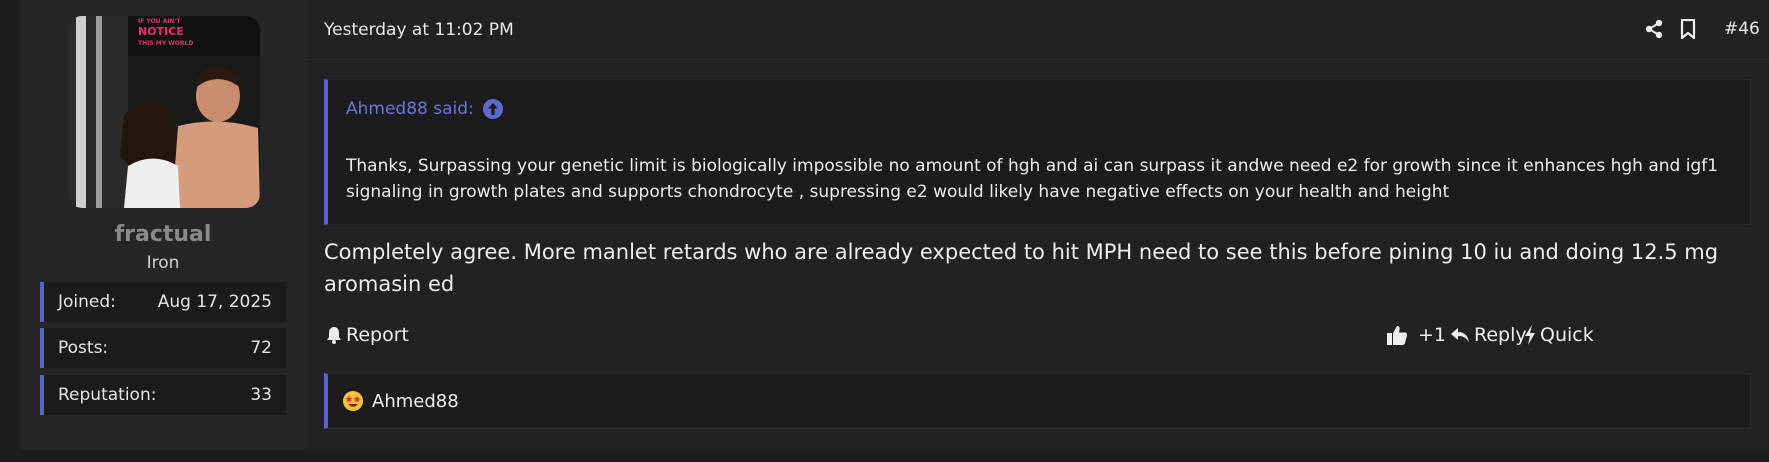 This screenshot has height=462, width=1769. I want to click on reply-label: Reply, so click(1500, 335).